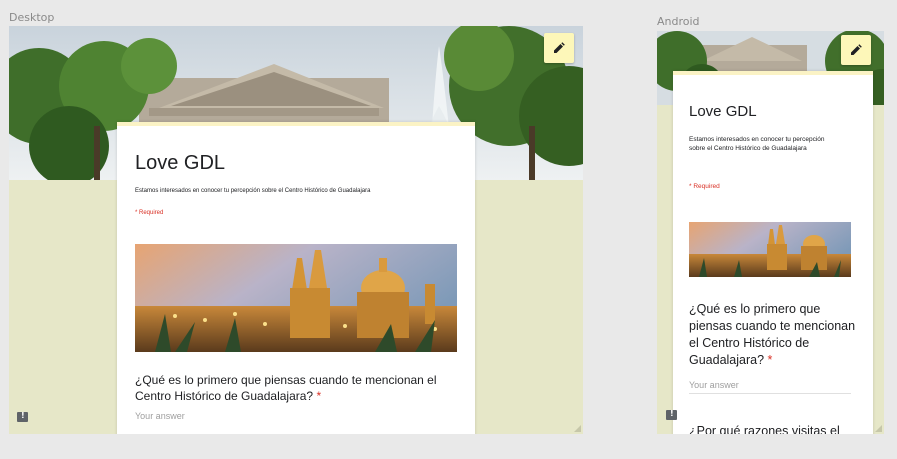 This screenshot has width=897, height=459. I want to click on android-edit-button, so click(856, 50).